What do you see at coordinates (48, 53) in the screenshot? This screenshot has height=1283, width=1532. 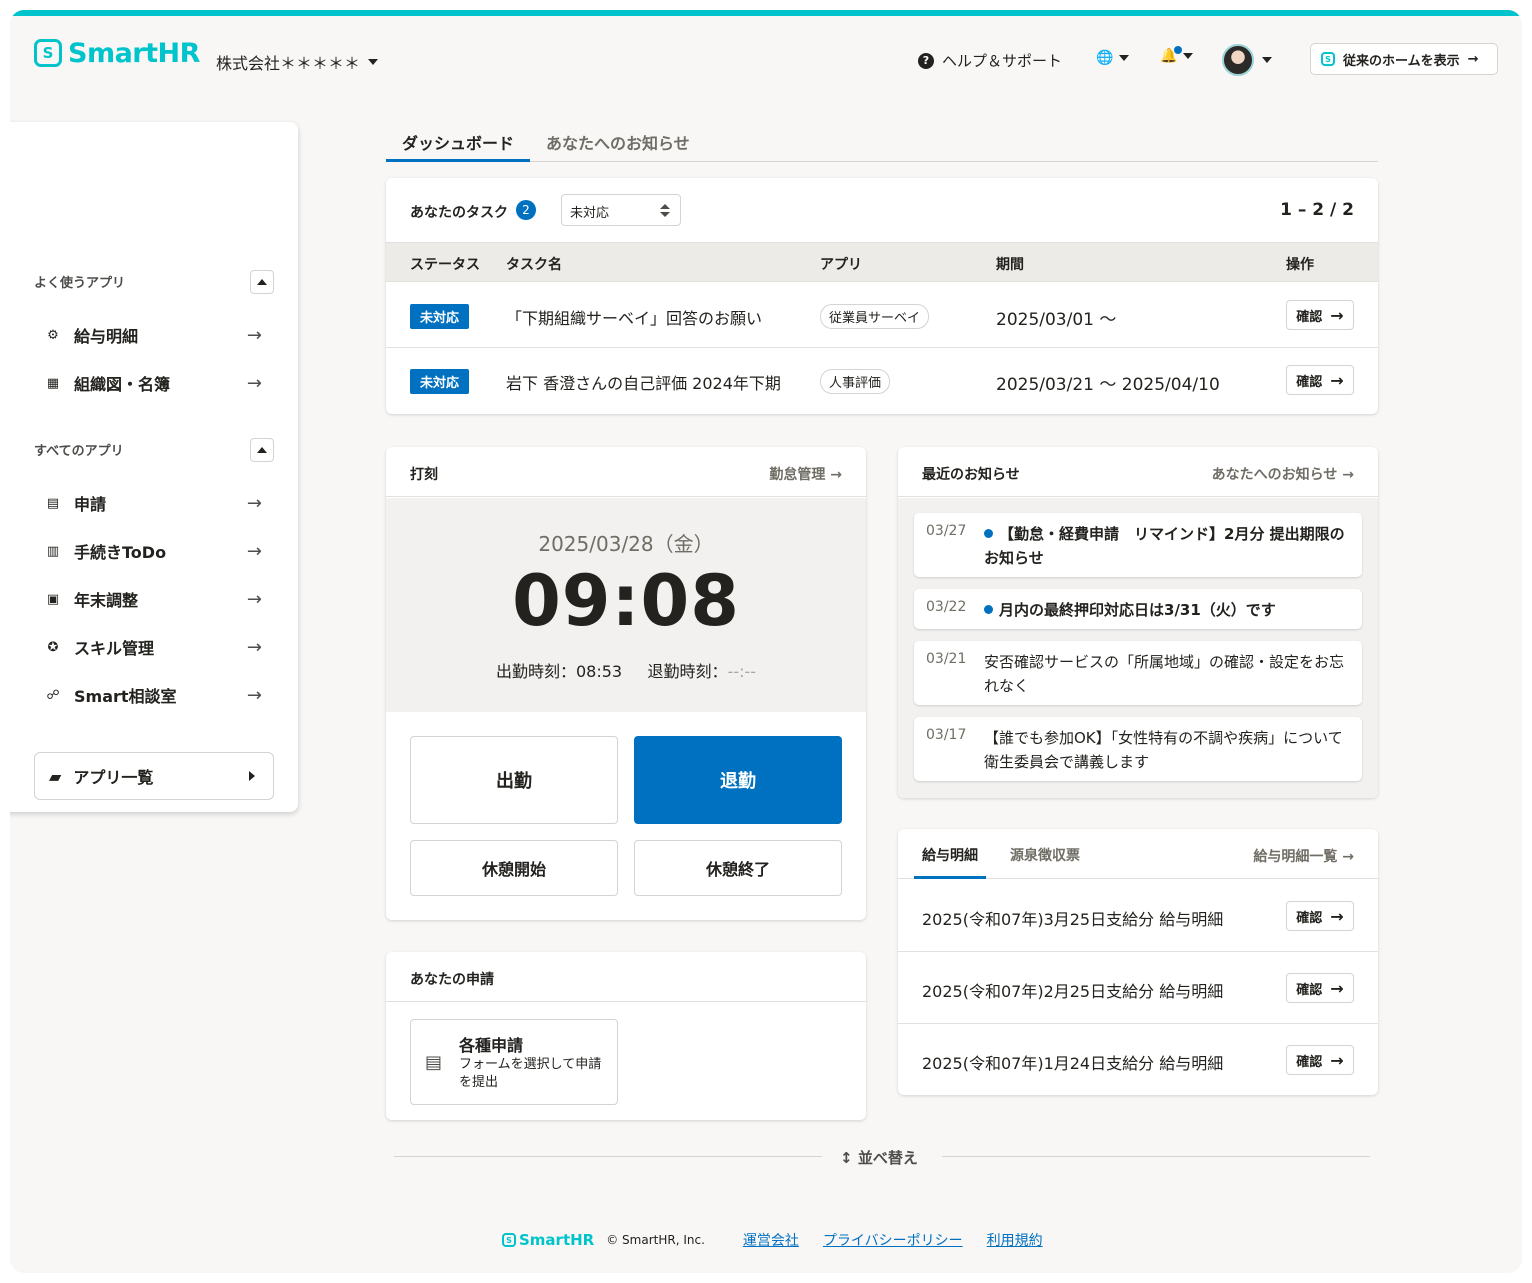 I see `logo-mark-icon: S` at bounding box center [48, 53].